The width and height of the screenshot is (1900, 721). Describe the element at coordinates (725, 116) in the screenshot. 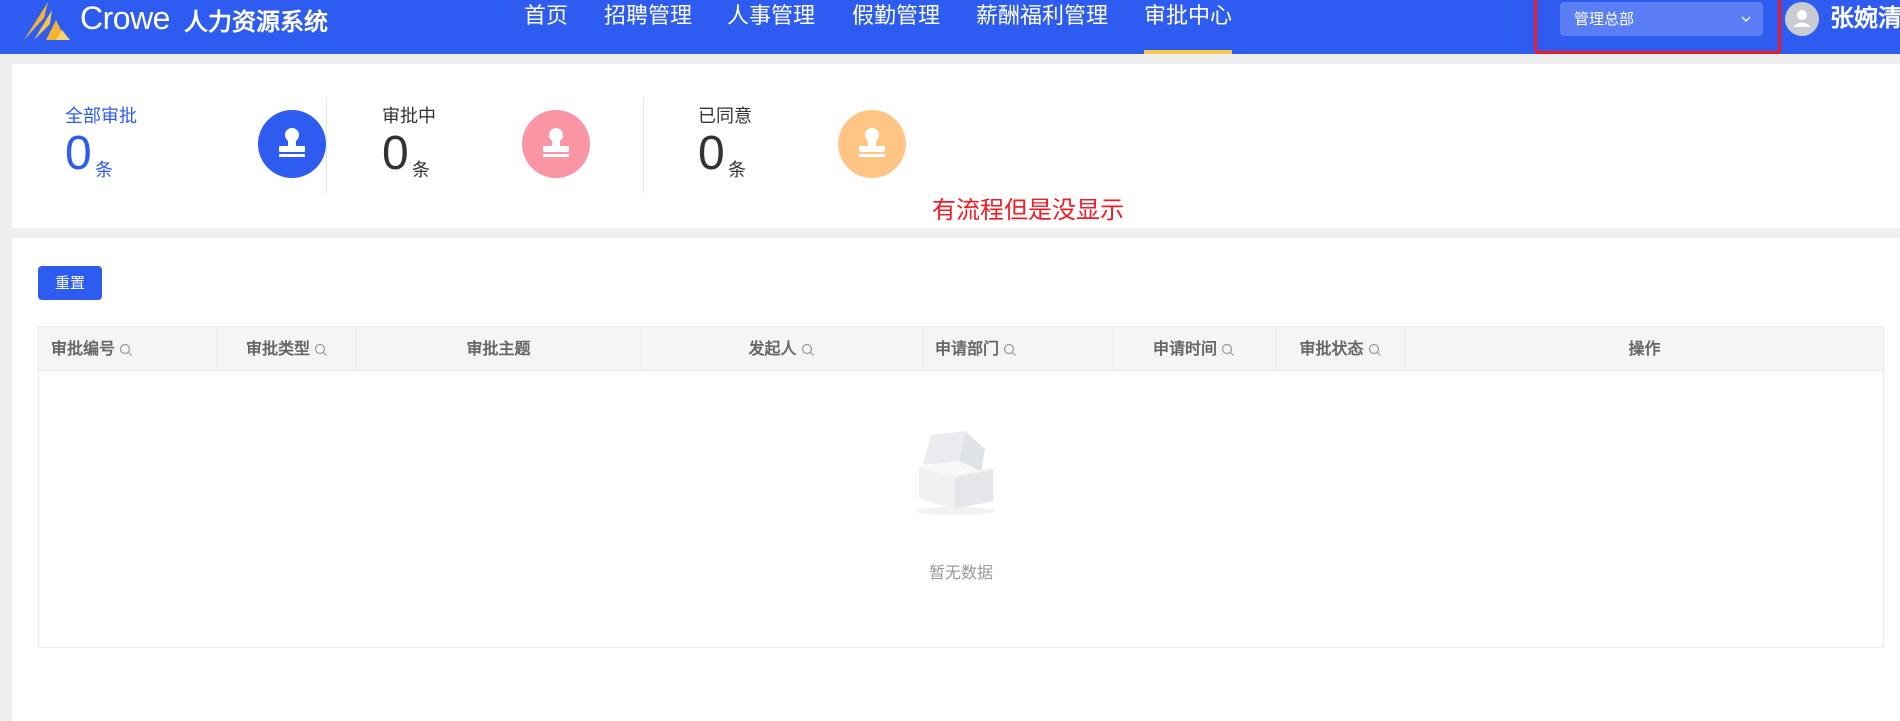

I see `stat-label: 已同意` at that location.